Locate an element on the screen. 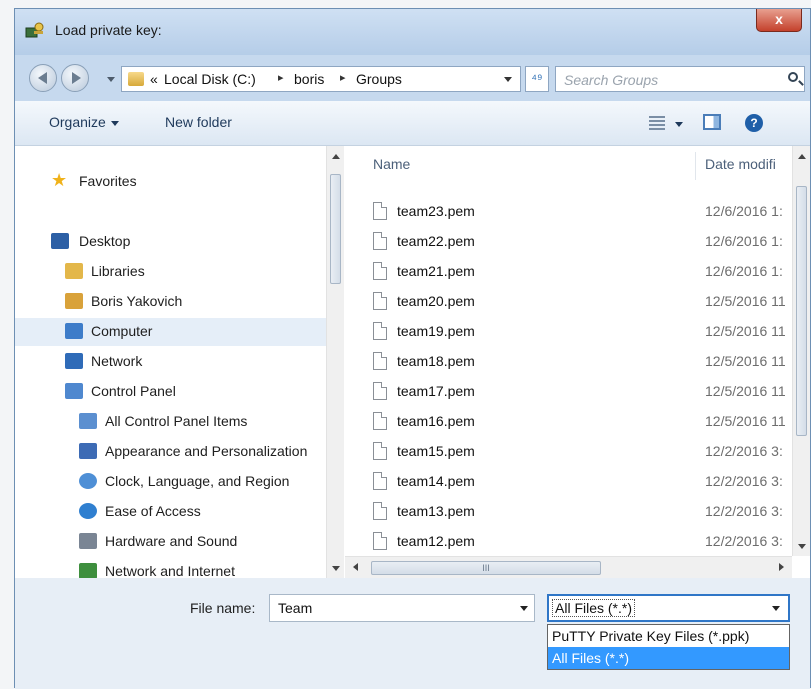 Image resolution: width=811 pixels, height=689 pixels. navigation-scrollbar is located at coordinates (335, 362).